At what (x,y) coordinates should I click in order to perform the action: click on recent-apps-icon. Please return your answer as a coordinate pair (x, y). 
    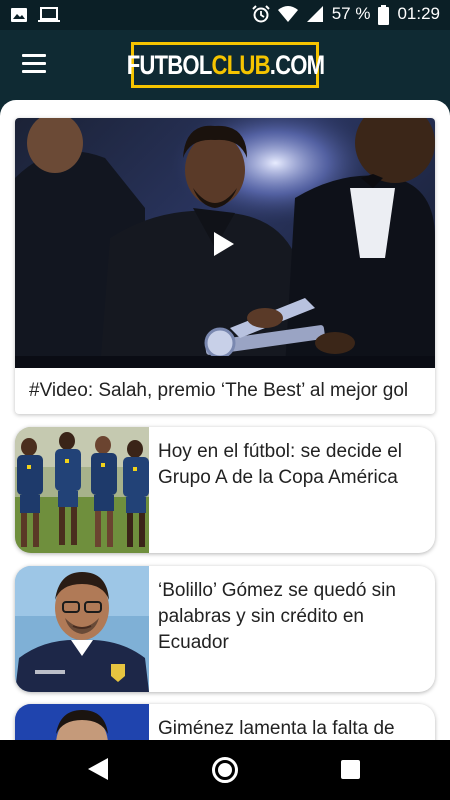
    Looking at the image, I should click on (350, 769).